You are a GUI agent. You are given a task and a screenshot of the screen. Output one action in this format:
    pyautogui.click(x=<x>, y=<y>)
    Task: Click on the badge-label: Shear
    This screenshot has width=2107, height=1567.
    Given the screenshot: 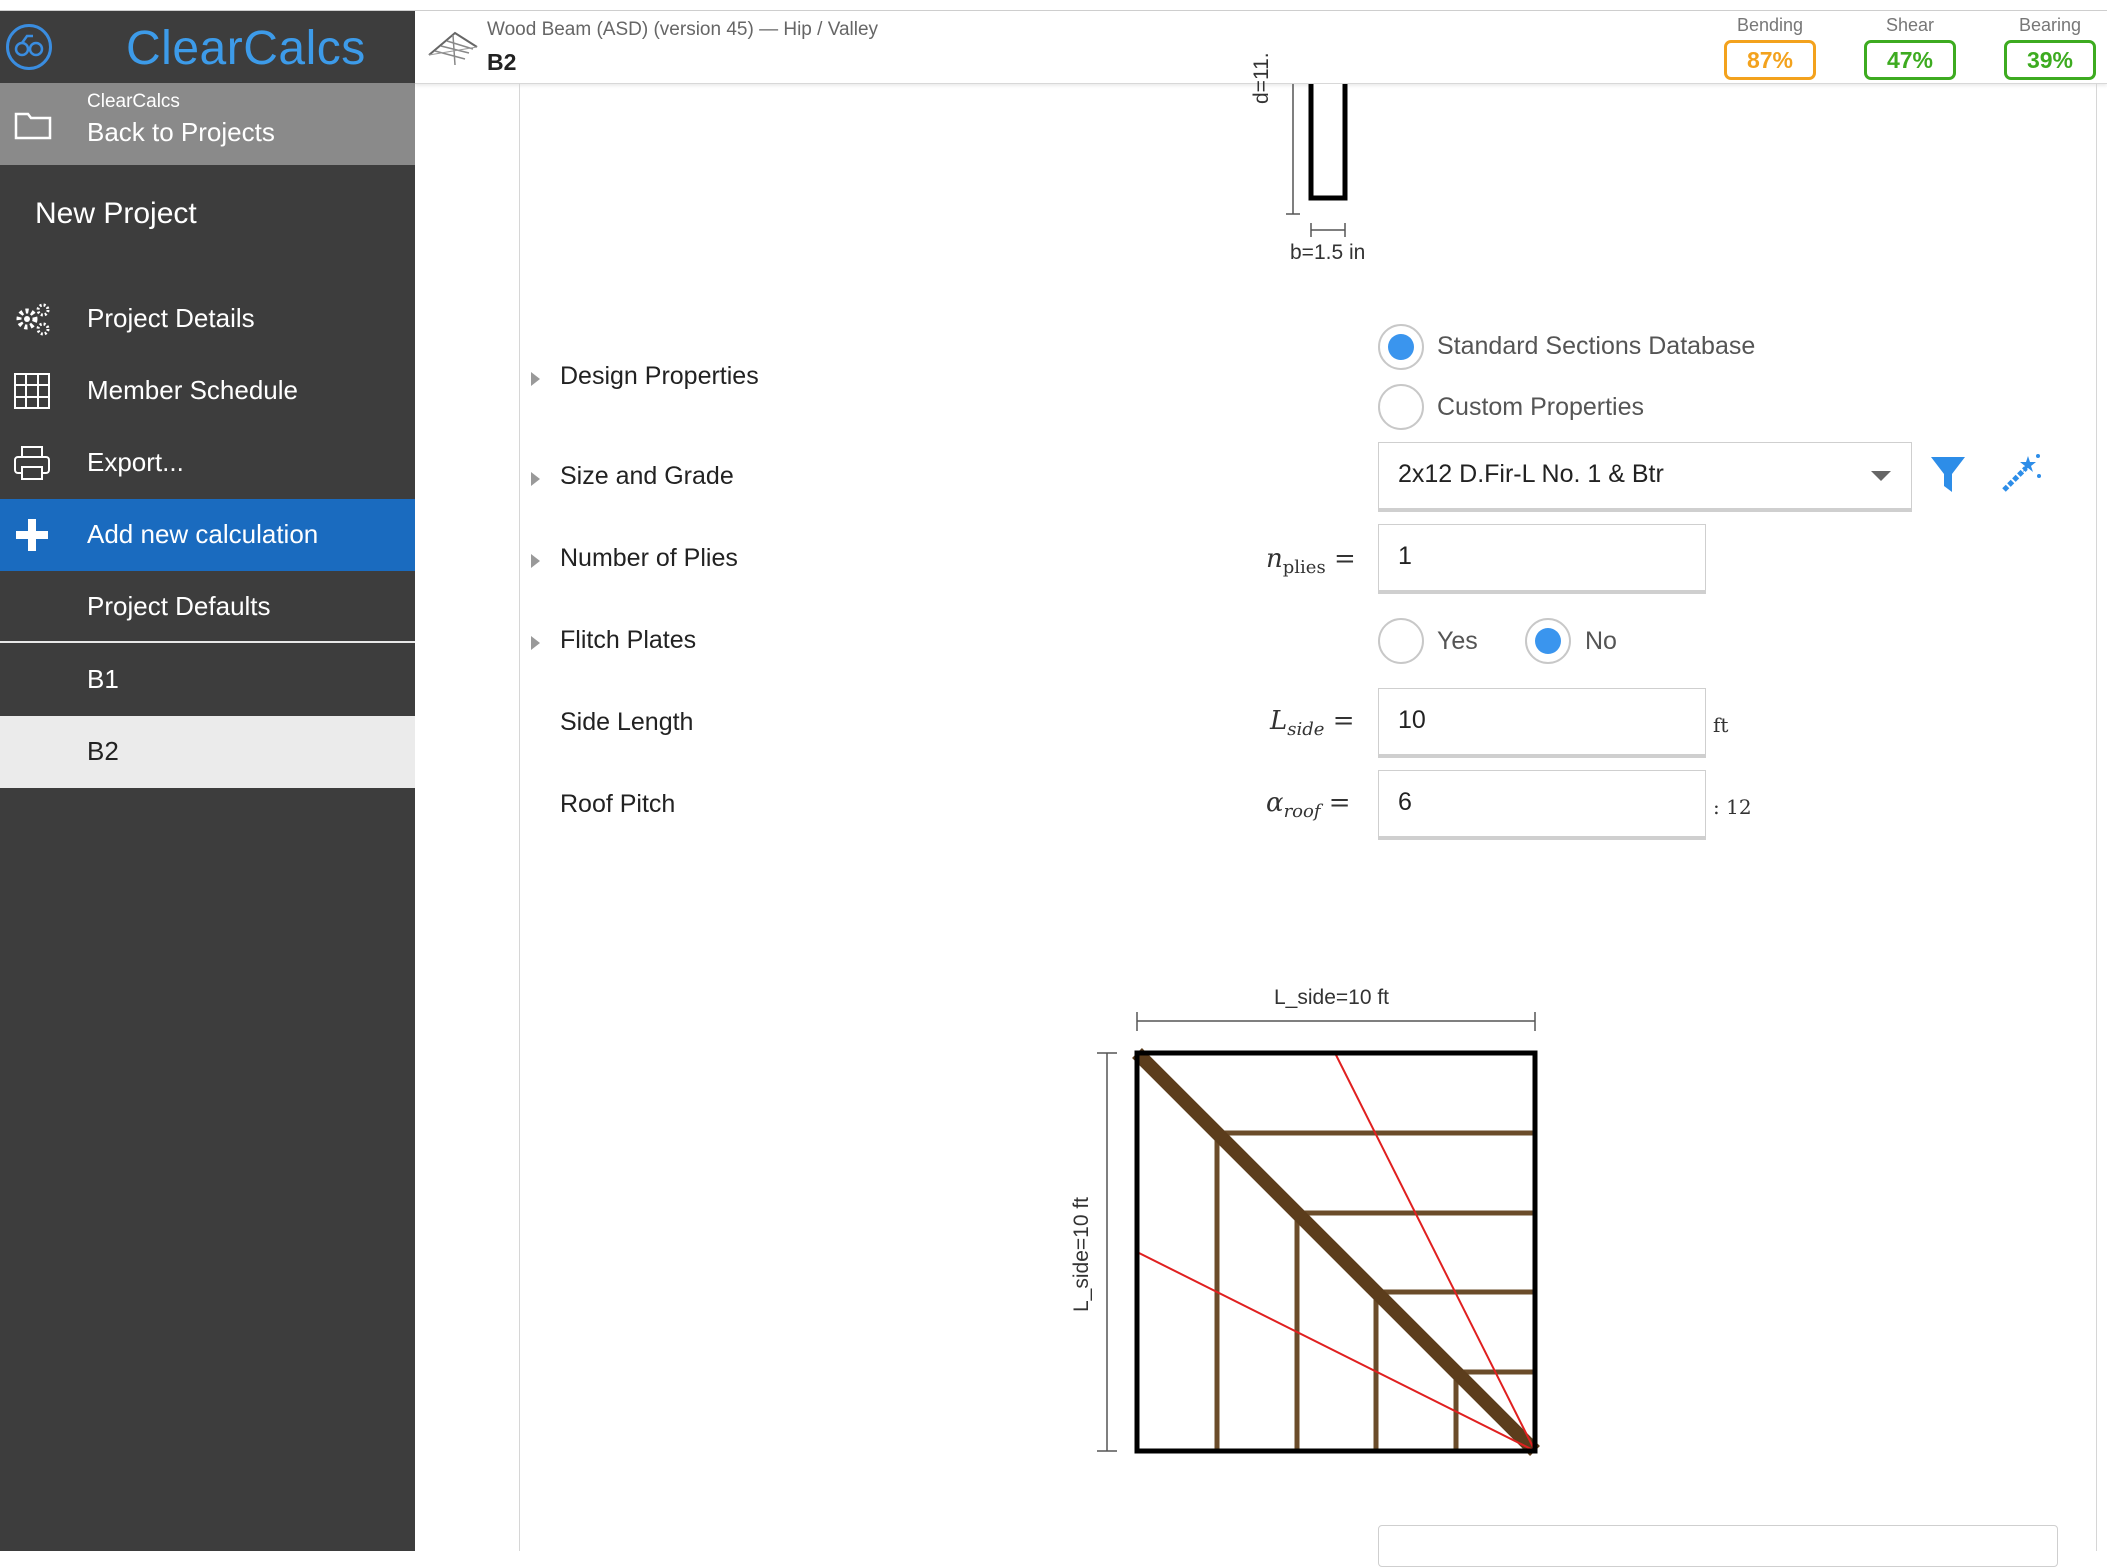 What is the action you would take?
    pyautogui.click(x=1910, y=25)
    